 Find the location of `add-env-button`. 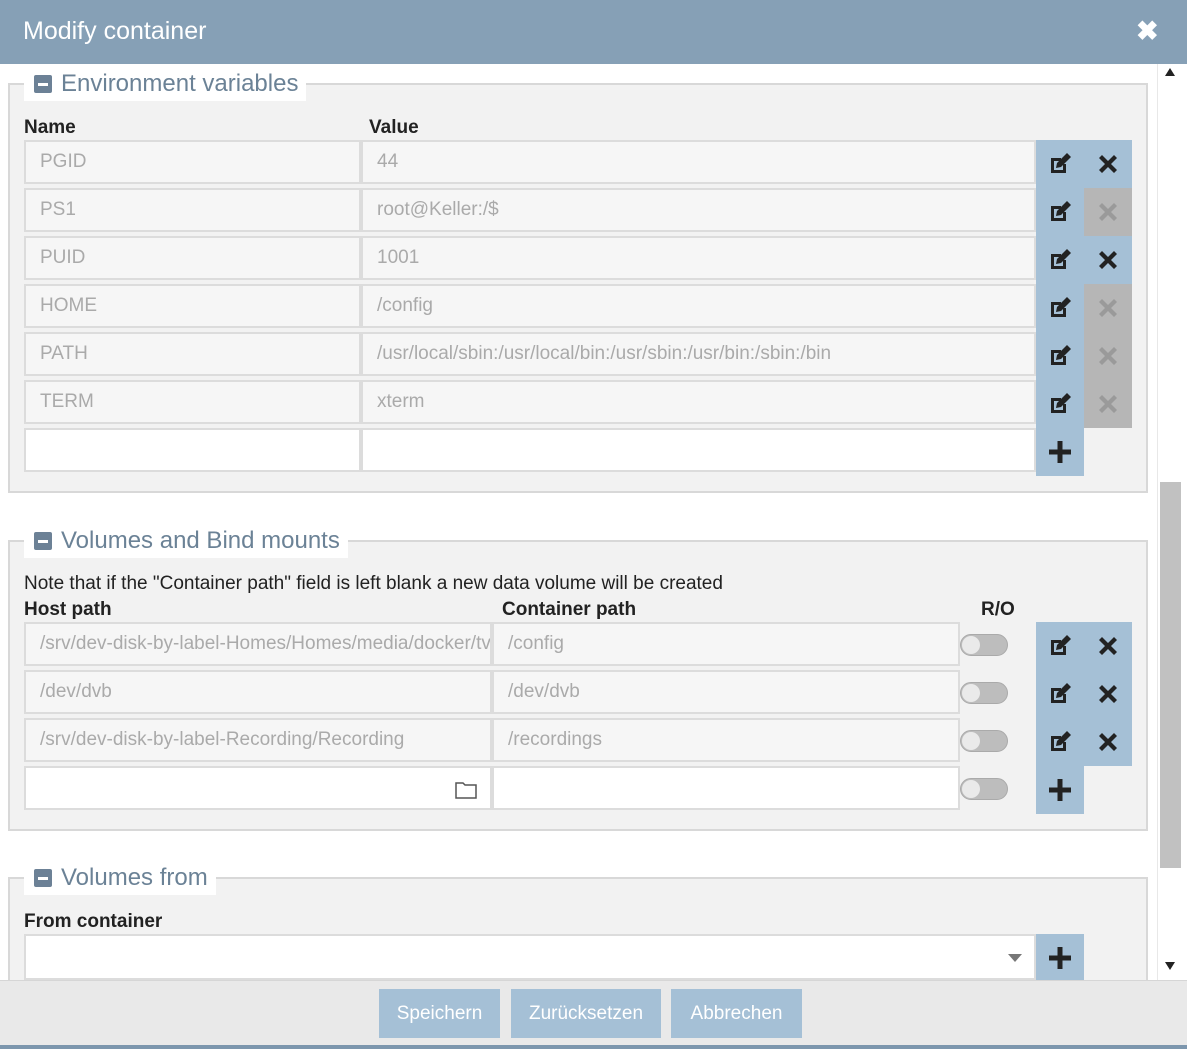

add-env-button is located at coordinates (1060, 452).